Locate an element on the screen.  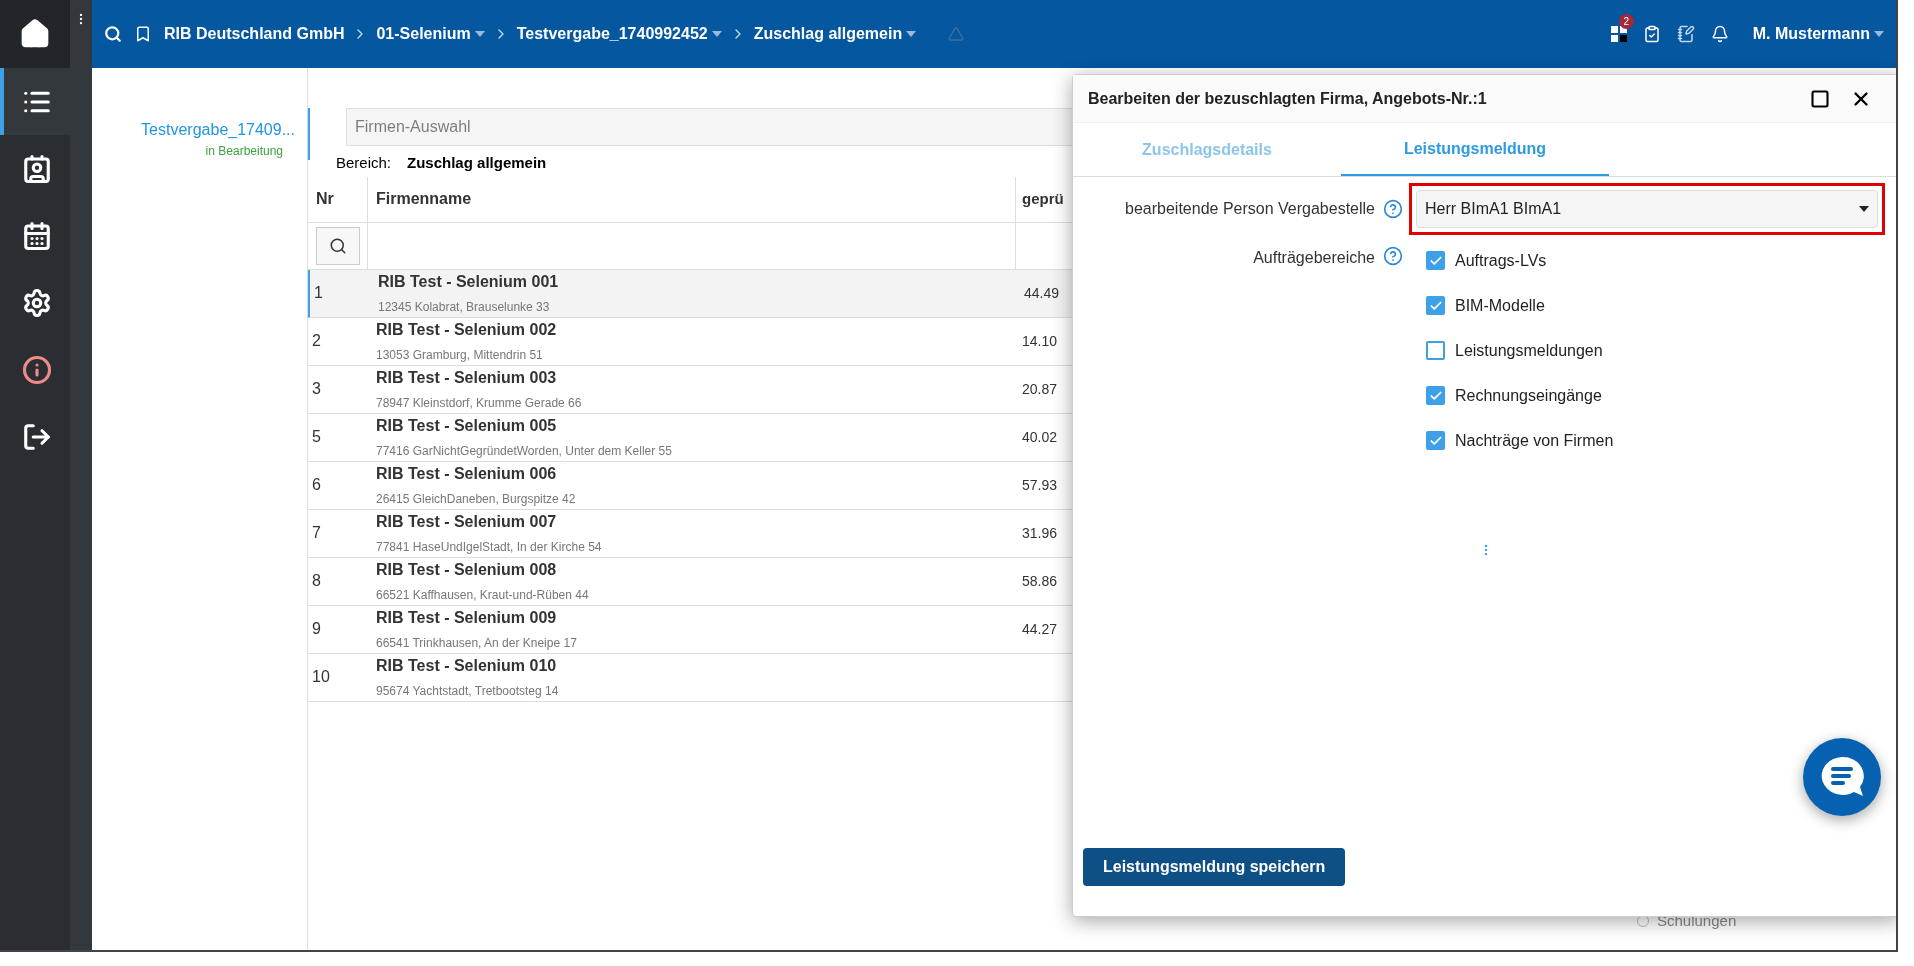
company-name: RIB Test - Selenium 006 is located at coordinates (467, 474).